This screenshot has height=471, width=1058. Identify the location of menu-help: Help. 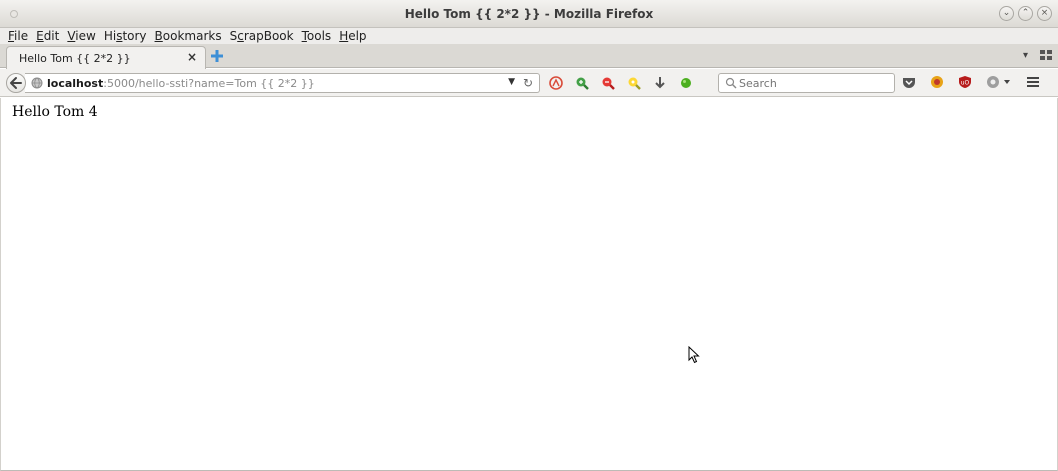
(352, 36).